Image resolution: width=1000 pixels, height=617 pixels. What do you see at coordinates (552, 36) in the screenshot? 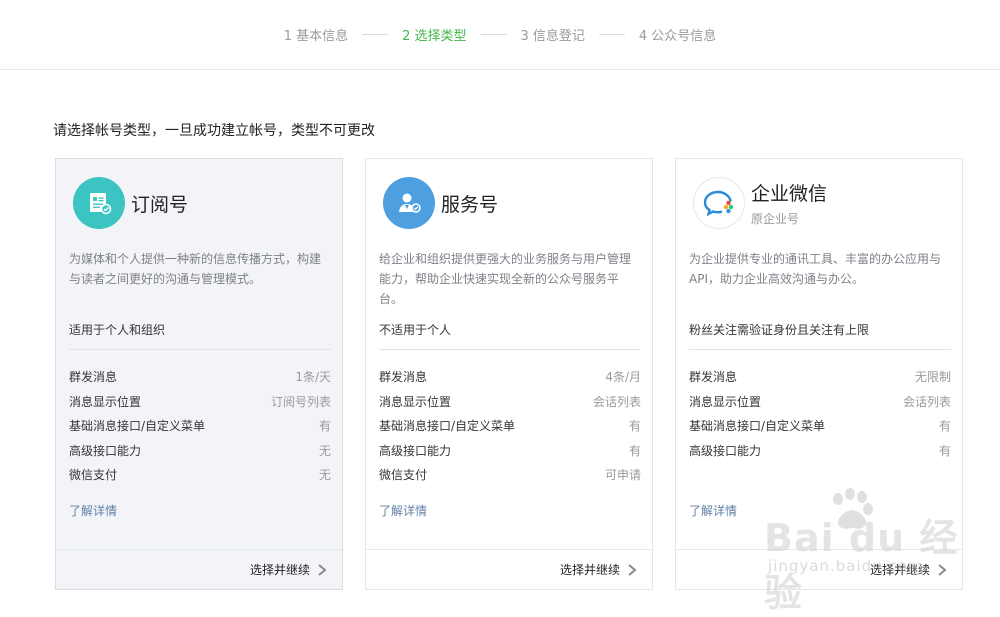
I see `step-info-register: 3 信息登记` at bounding box center [552, 36].